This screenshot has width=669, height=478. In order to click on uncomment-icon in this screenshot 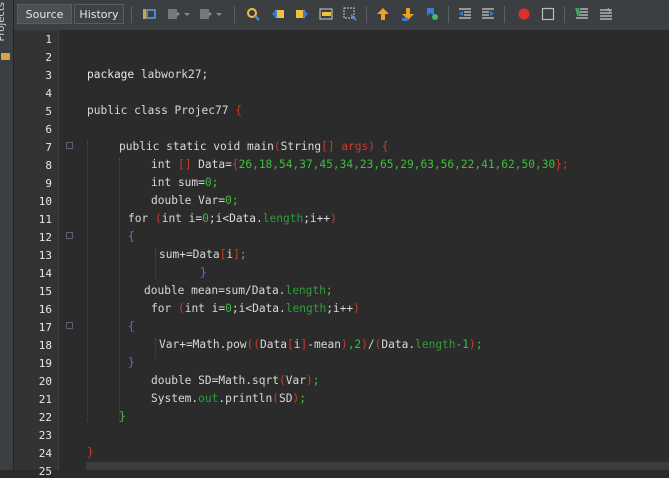, I will do `click(606, 14)`.